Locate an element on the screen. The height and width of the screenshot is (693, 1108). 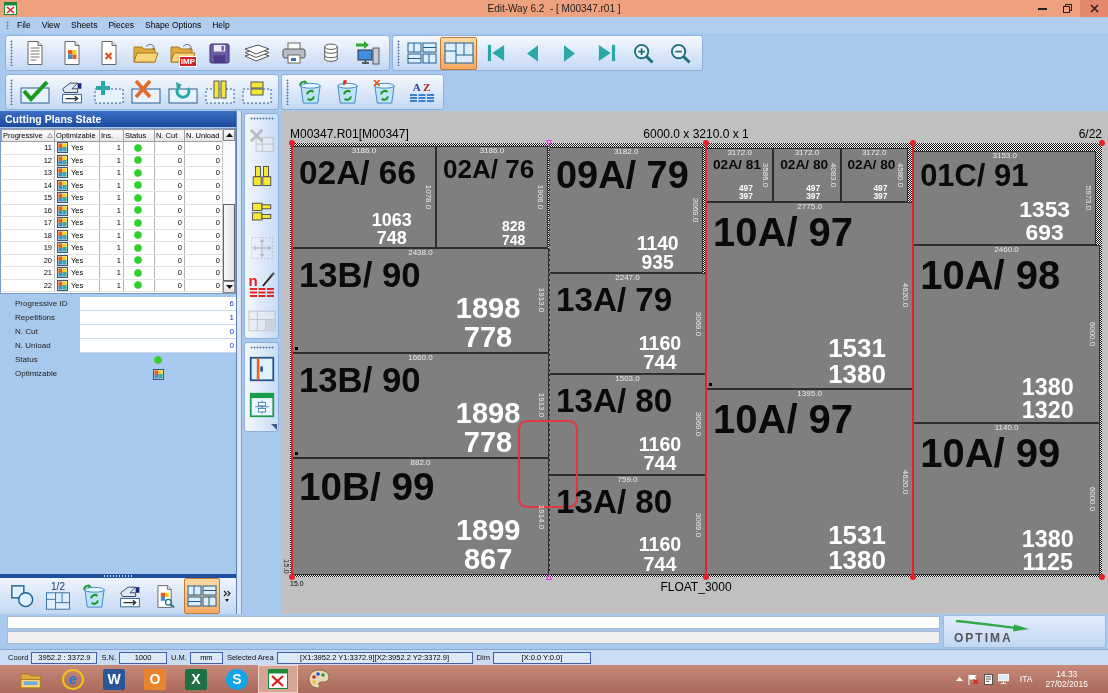
toolbar-button: 1/2 is located at coordinates (58, 596).